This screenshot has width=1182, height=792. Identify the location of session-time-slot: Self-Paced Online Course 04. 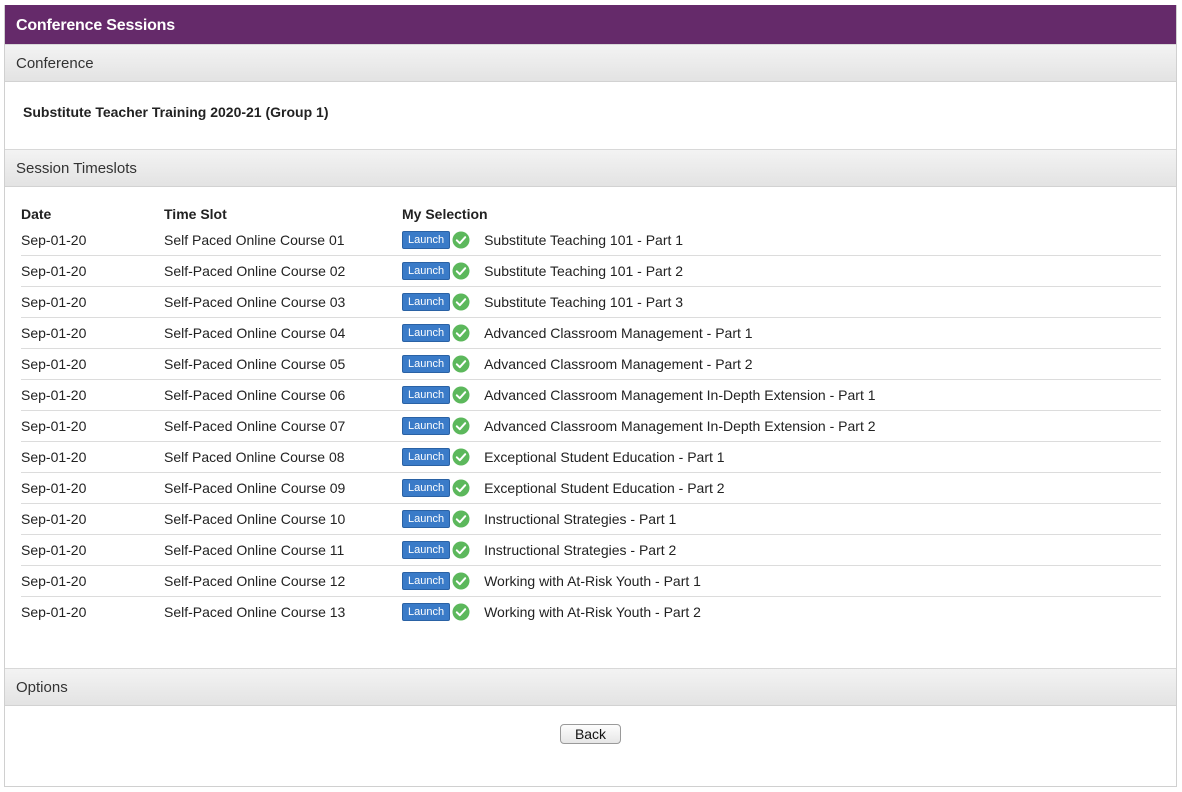
(283, 333).